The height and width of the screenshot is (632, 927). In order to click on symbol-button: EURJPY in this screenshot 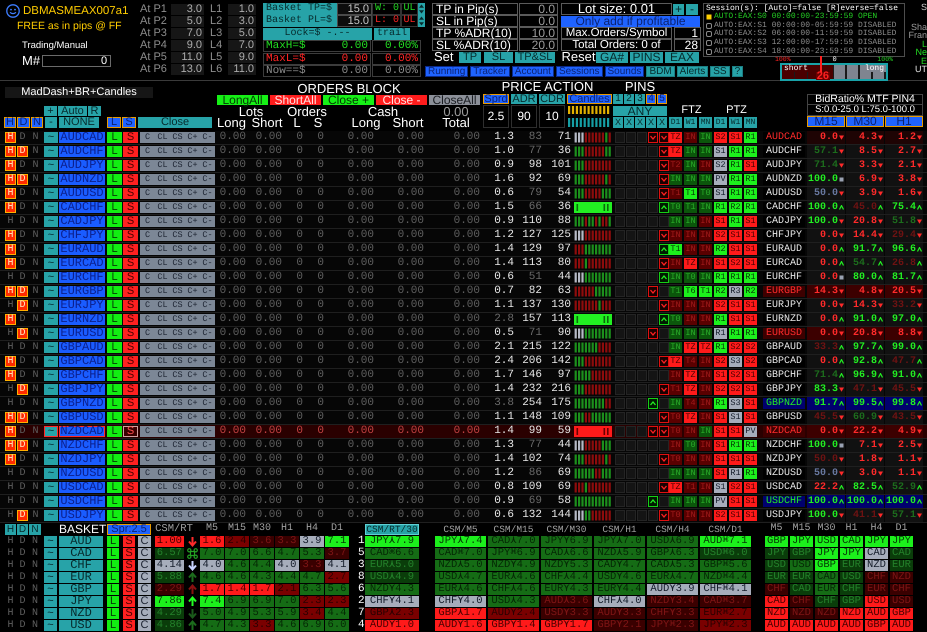, I will do `click(82, 305)`.